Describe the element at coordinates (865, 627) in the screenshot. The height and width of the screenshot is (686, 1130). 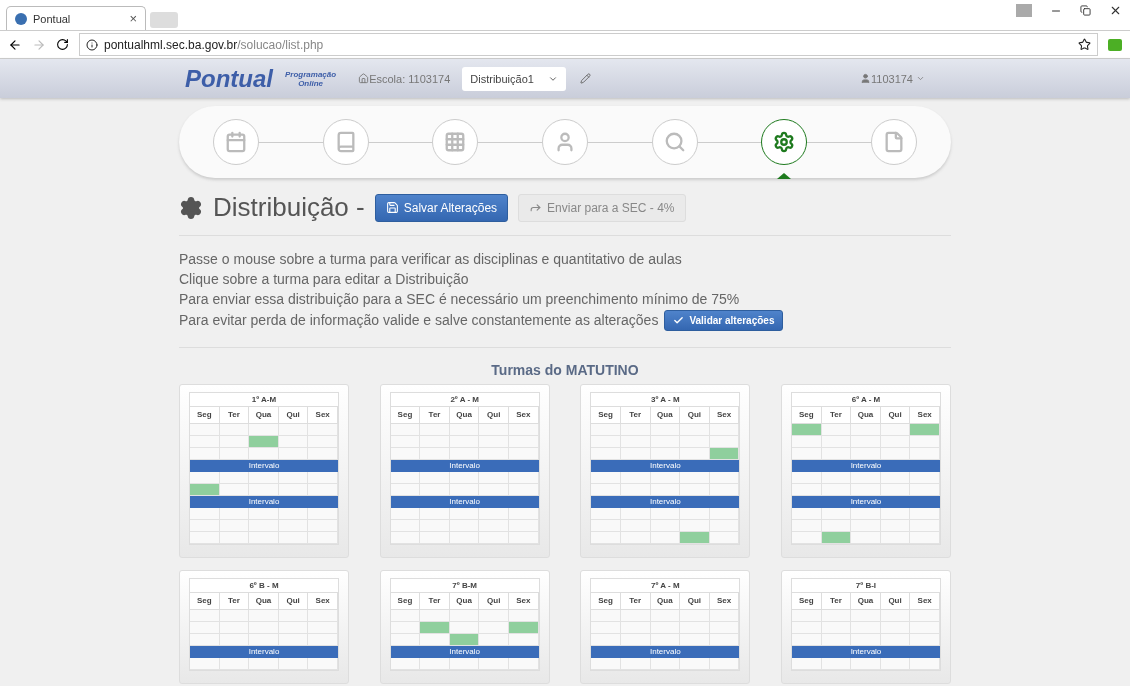
I see `class-card: 7º B-I Seg Ter Qua Qui Sex Intervalo` at that location.